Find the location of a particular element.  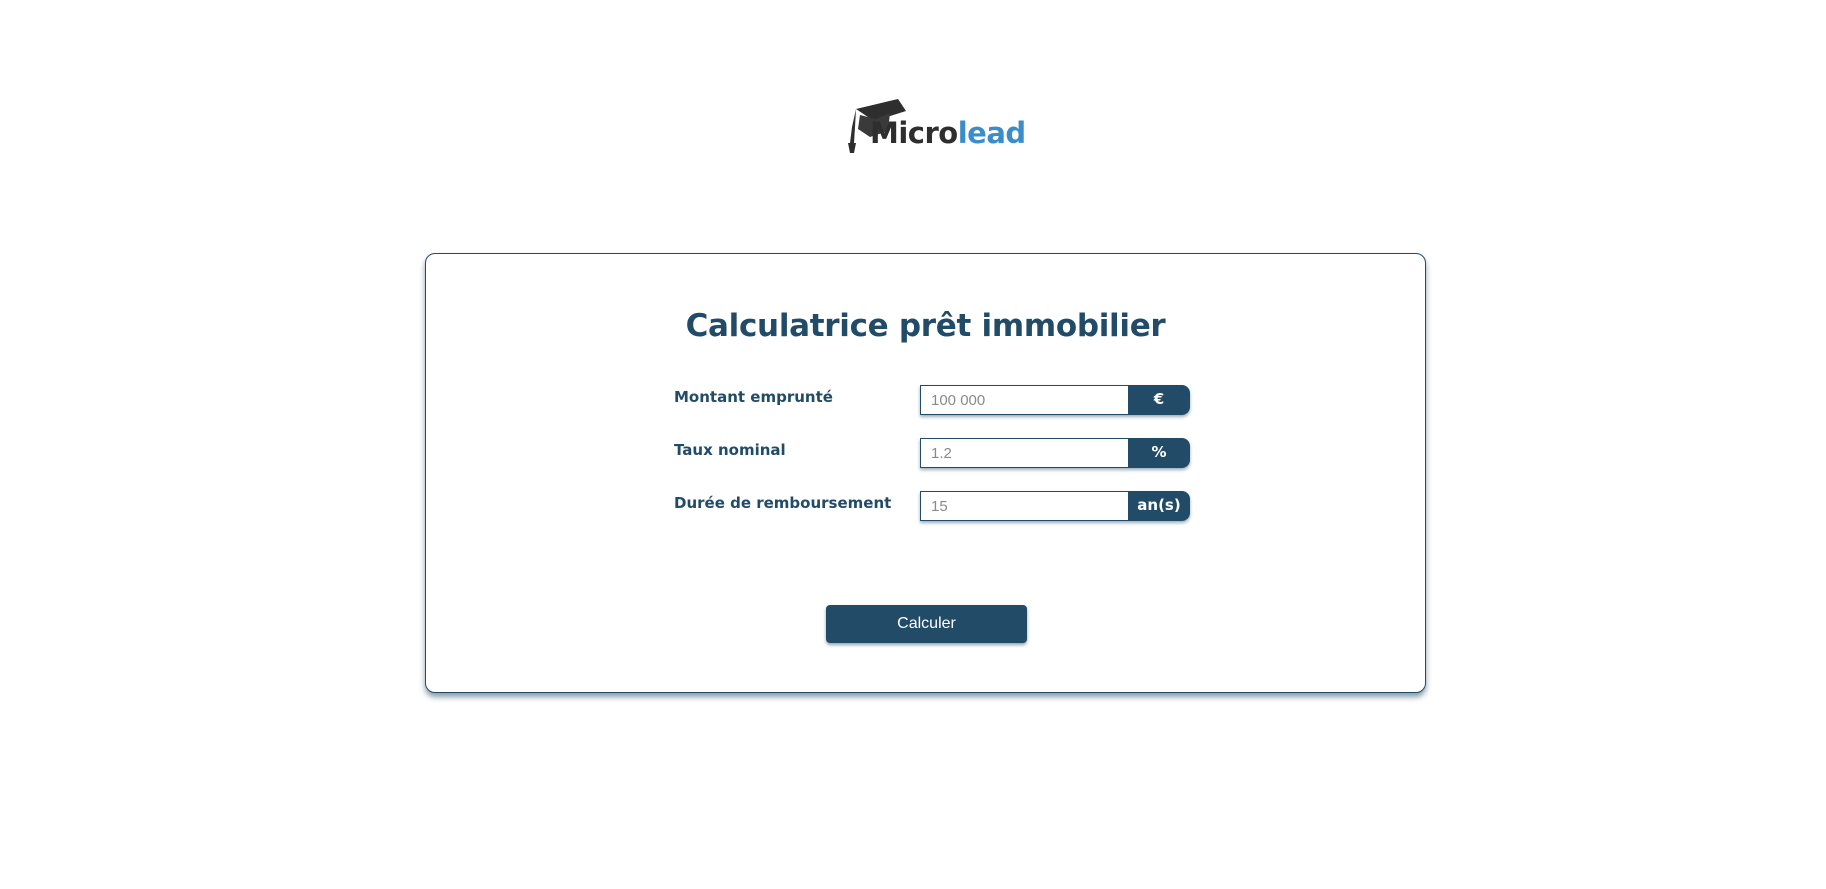

brand-logo: Microlead is located at coordinates (936, 127).